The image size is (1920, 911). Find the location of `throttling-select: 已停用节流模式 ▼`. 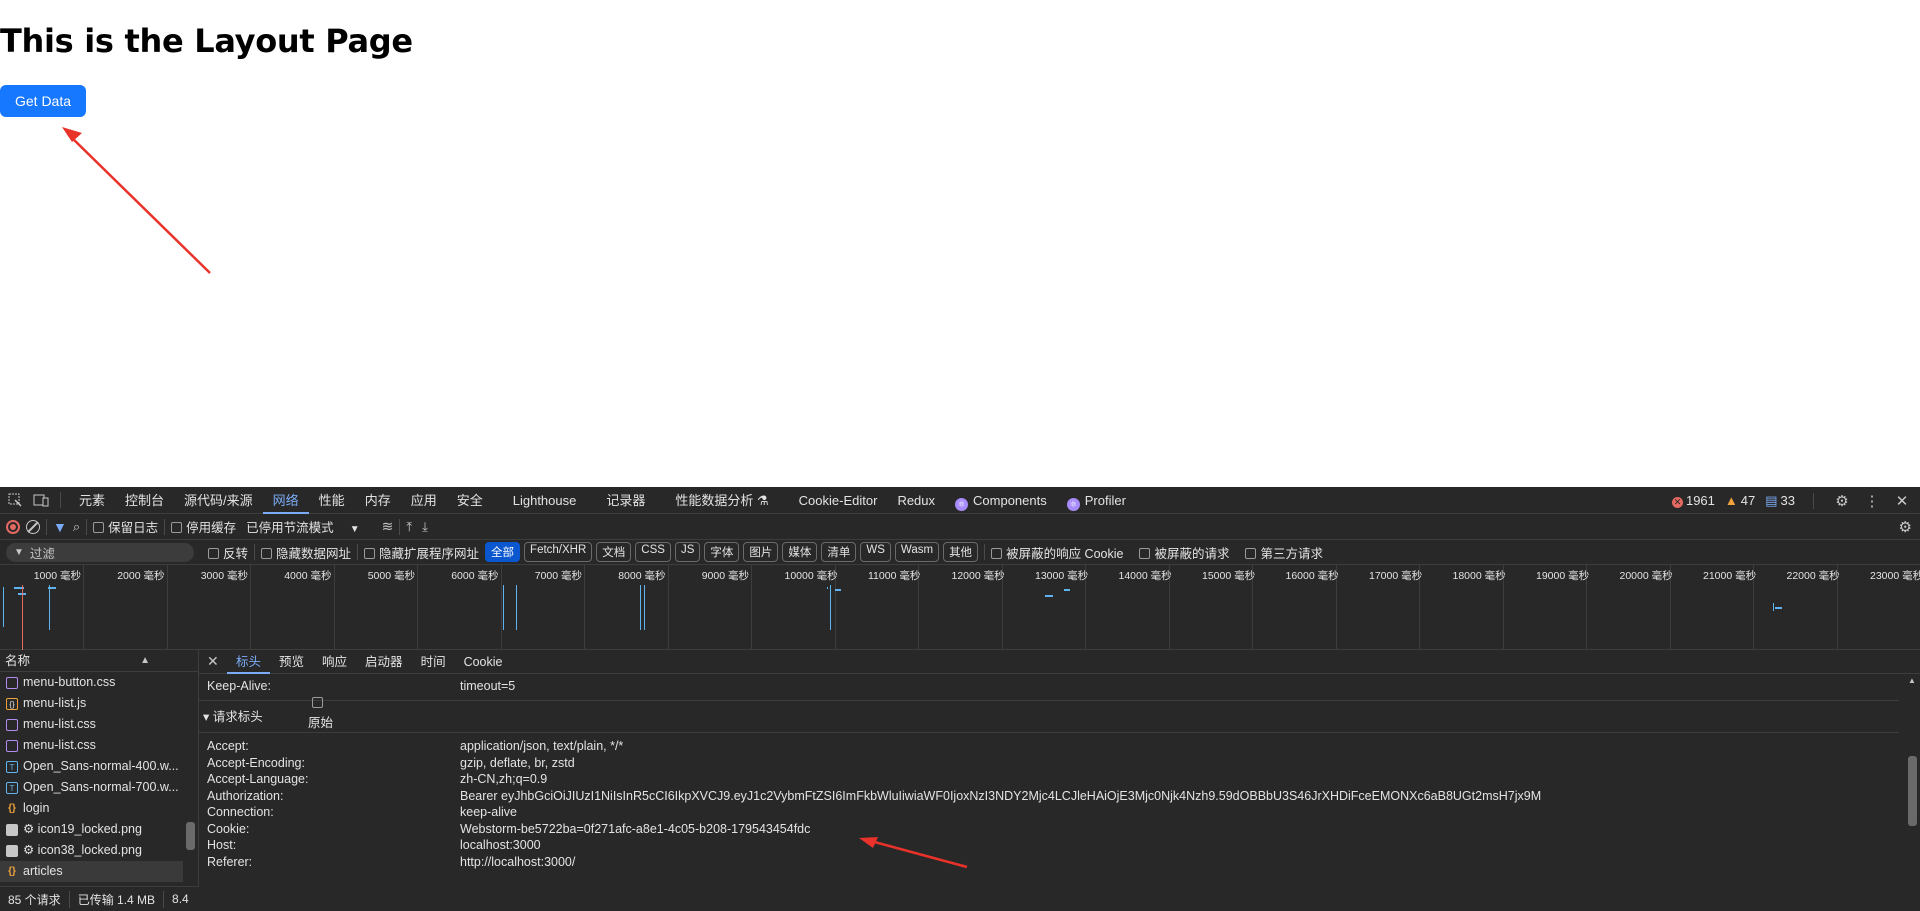

throttling-select: 已停用节流模式 ▼ is located at coordinates (302, 526).